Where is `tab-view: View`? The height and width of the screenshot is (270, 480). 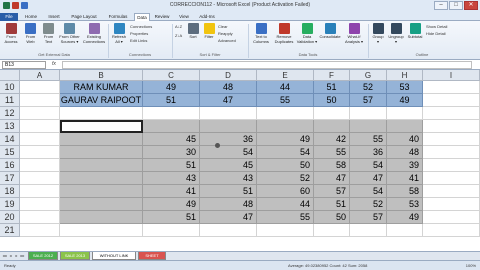
tab-view: View is located at coordinates (184, 17).